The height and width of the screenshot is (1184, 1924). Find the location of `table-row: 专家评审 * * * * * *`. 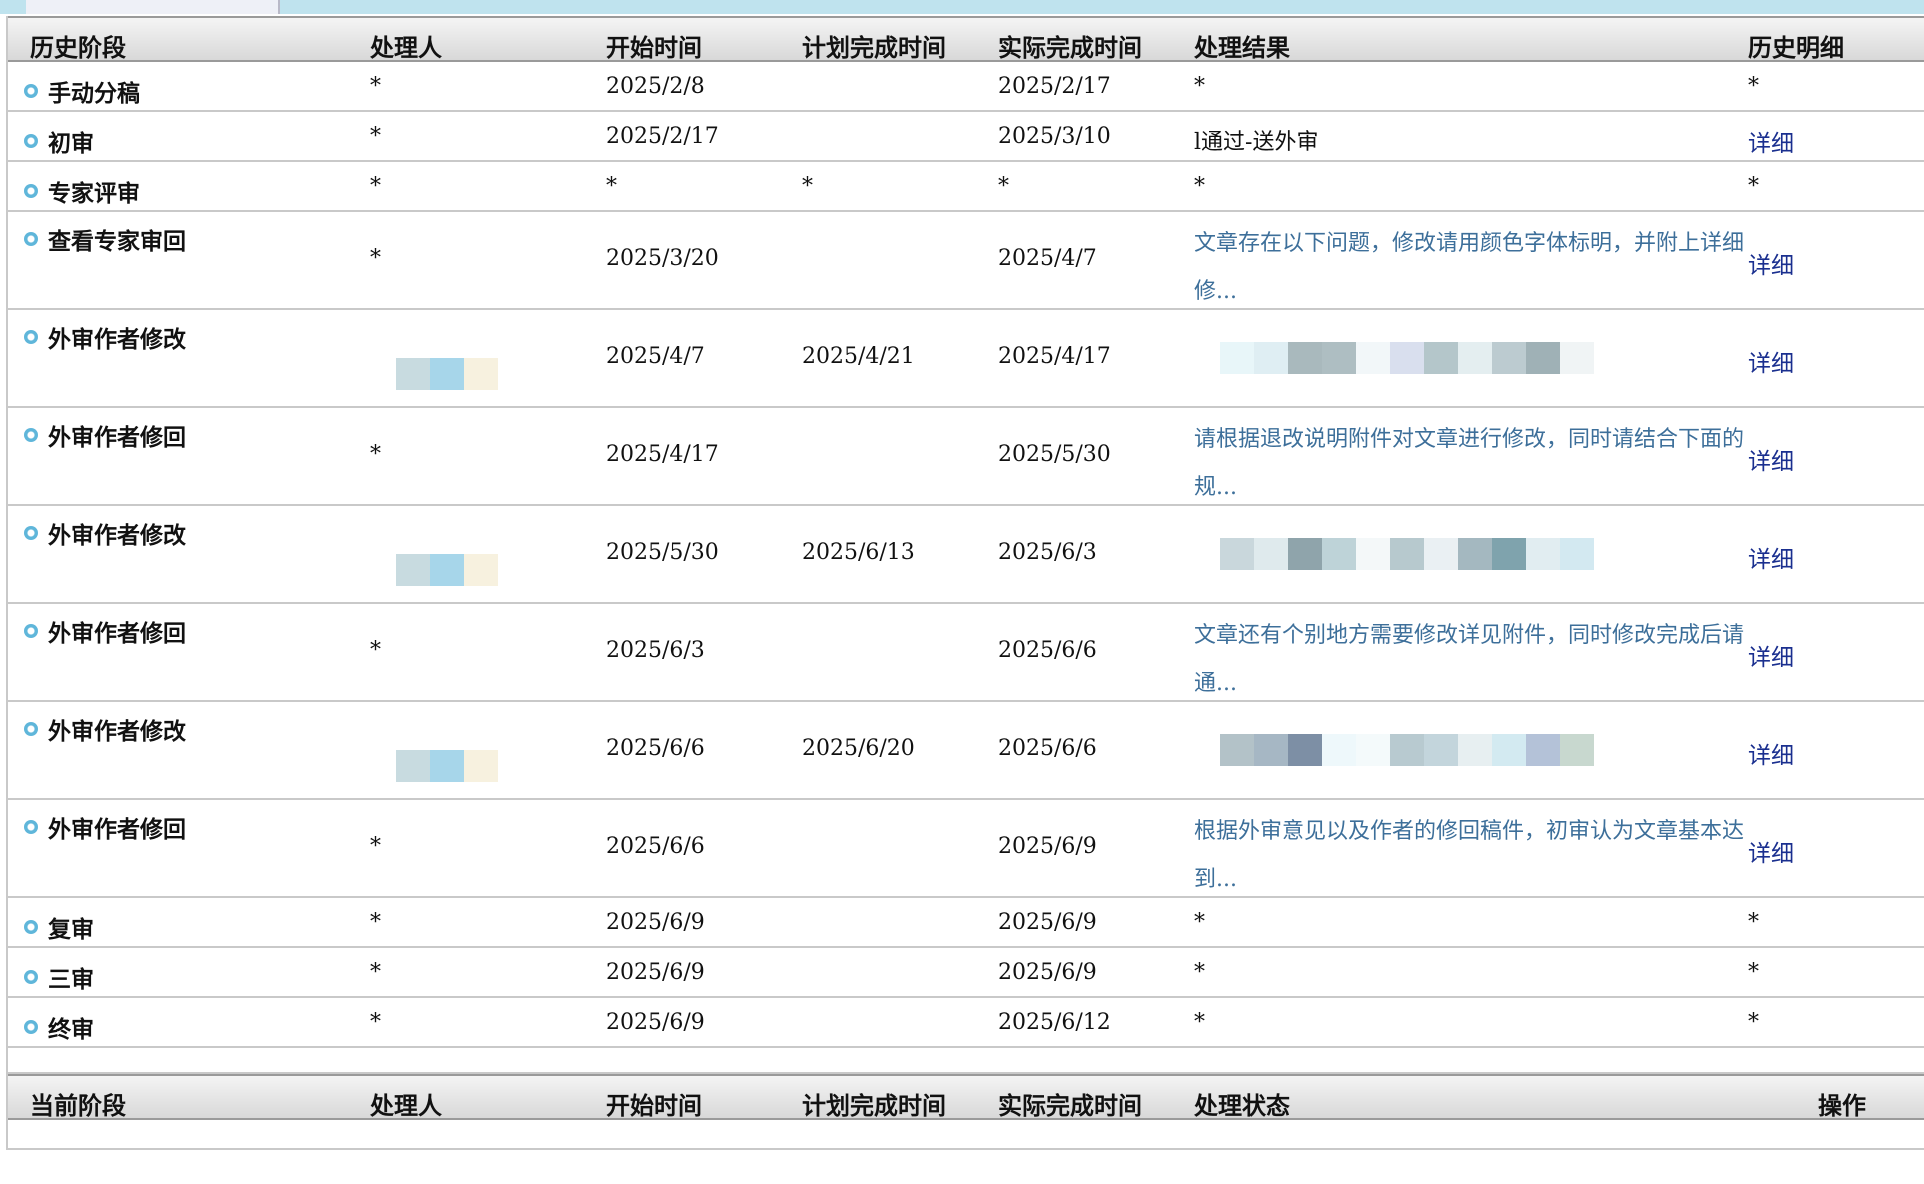

table-row: 专家评审 * * * * * * is located at coordinates (966, 187).